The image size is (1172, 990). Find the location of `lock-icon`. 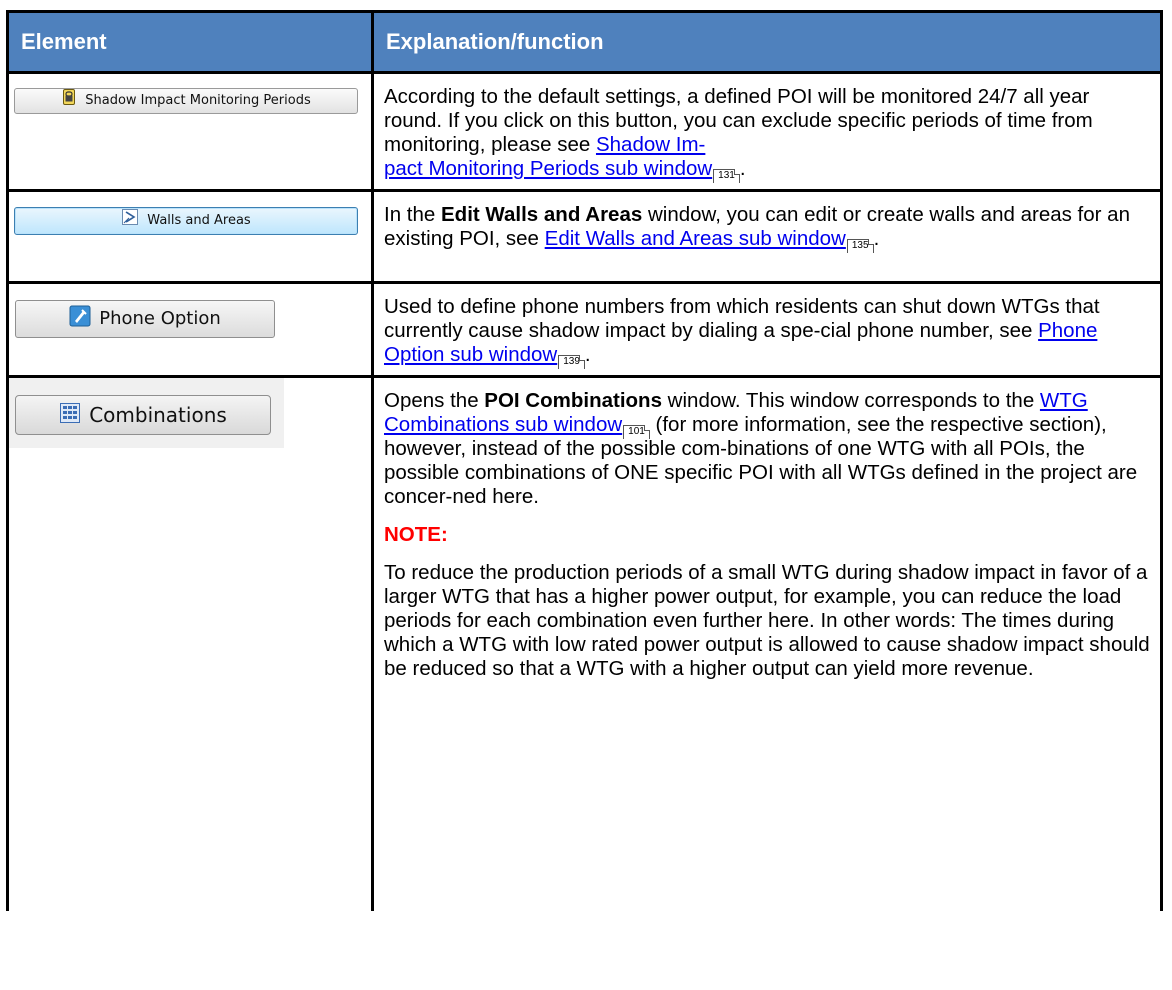

lock-icon is located at coordinates (69, 101).